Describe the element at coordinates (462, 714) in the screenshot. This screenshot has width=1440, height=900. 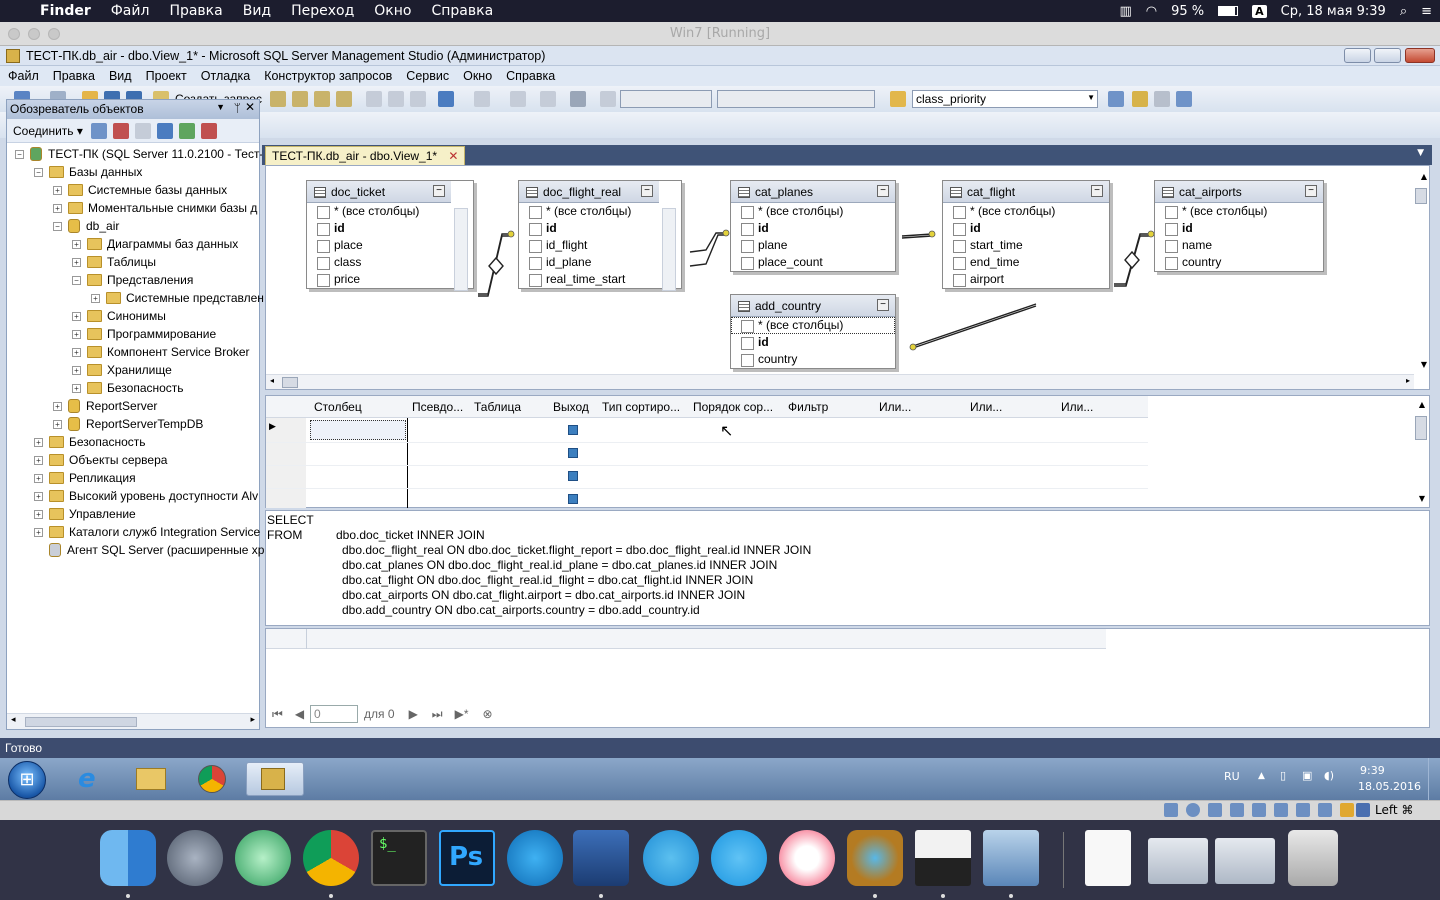
I see `new-record-icon: ▶*` at that location.